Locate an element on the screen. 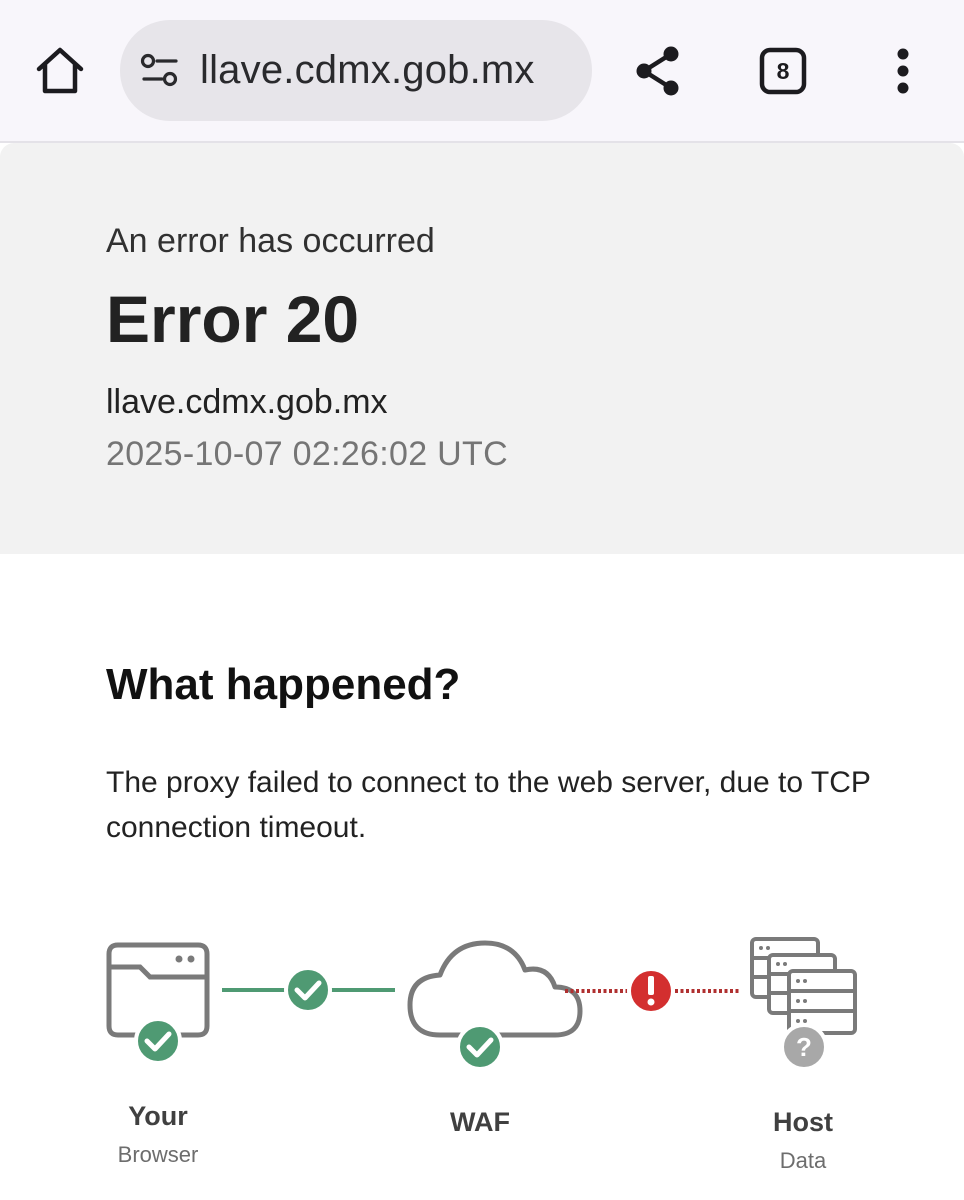 The image size is (964, 1200). node-host-sublabel: Data is located at coordinates (803, 1160).